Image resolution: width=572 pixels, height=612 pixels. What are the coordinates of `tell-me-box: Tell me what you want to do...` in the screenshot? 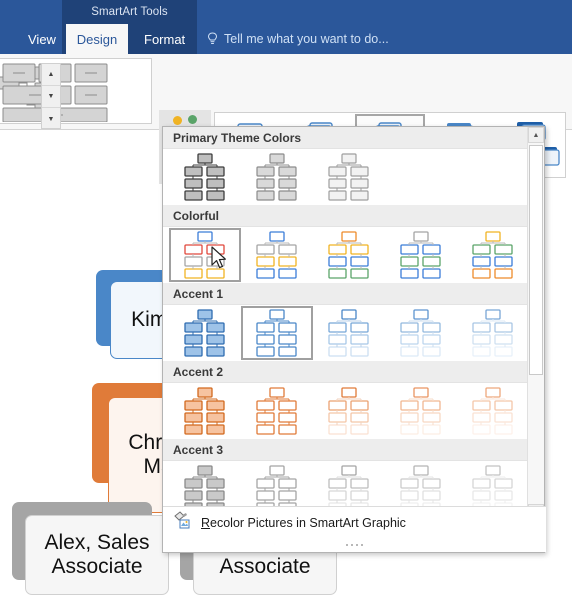 It's located at (298, 39).